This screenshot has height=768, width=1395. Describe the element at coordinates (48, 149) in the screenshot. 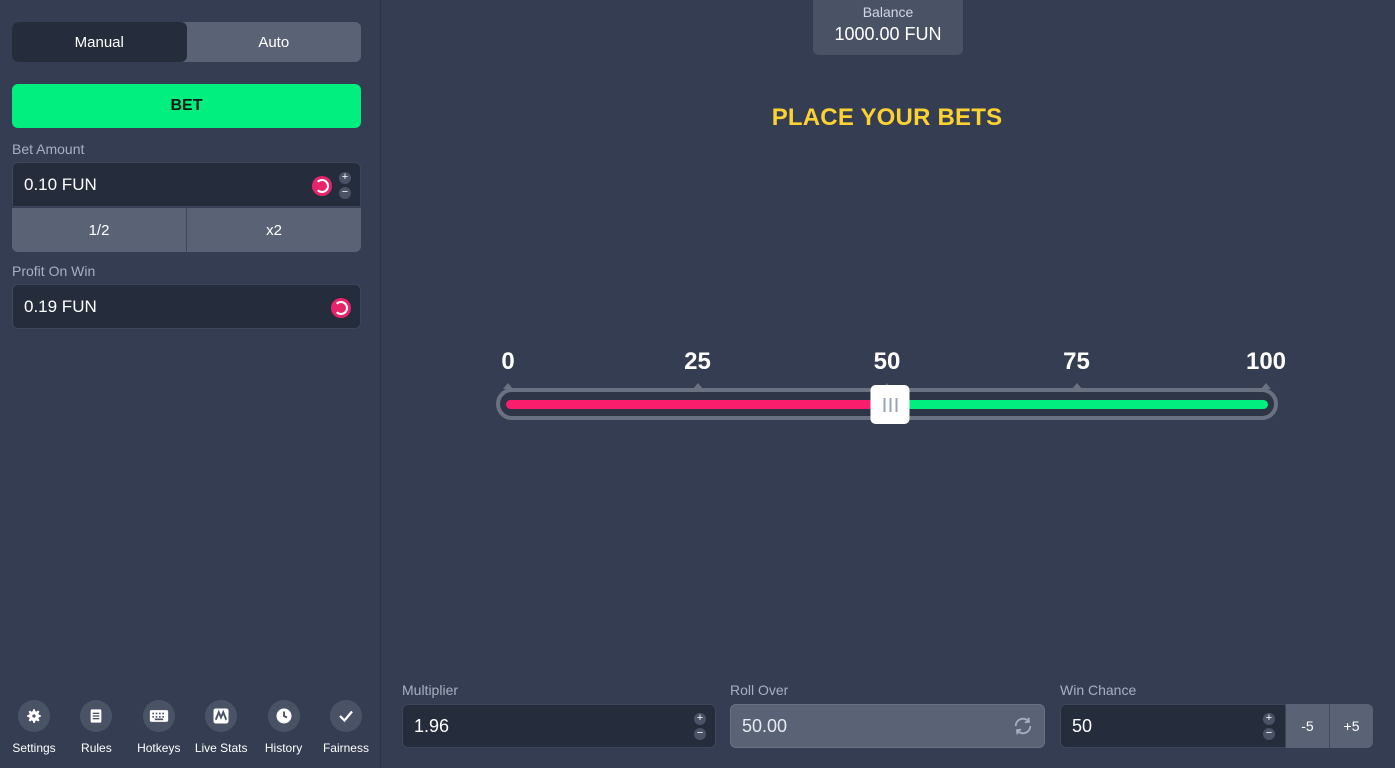

I see `bet-amount-label: Bet Amount` at that location.